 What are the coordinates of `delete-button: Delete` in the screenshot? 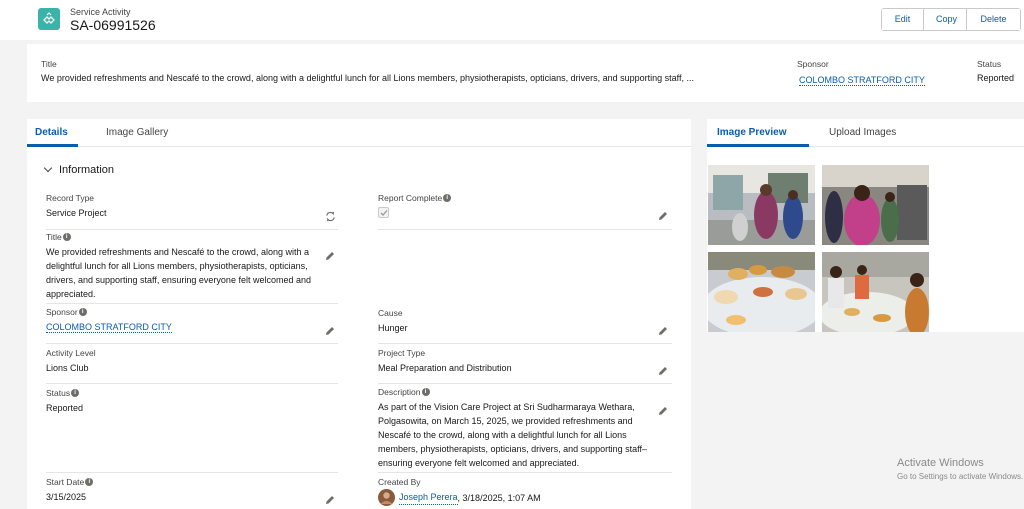 It's located at (993, 19).